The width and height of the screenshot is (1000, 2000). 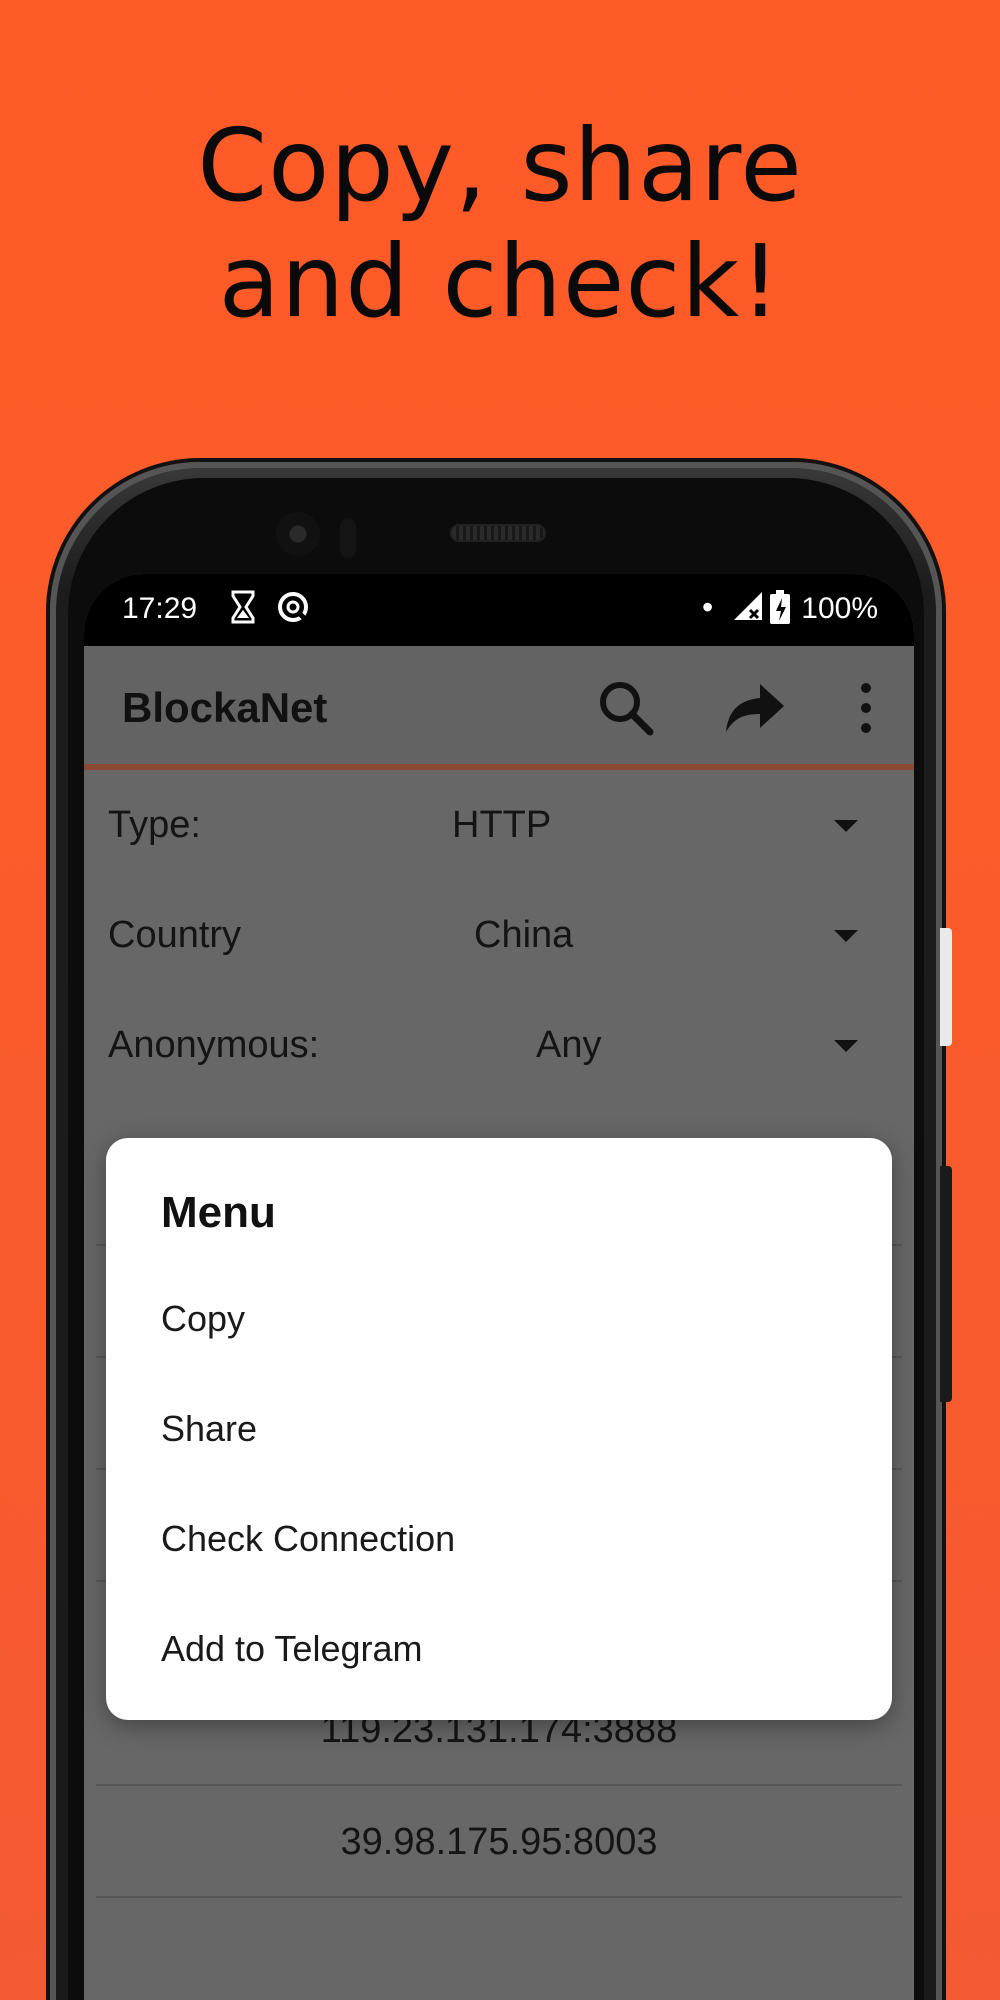 I want to click on hourglass-icon, so click(x=243, y=611).